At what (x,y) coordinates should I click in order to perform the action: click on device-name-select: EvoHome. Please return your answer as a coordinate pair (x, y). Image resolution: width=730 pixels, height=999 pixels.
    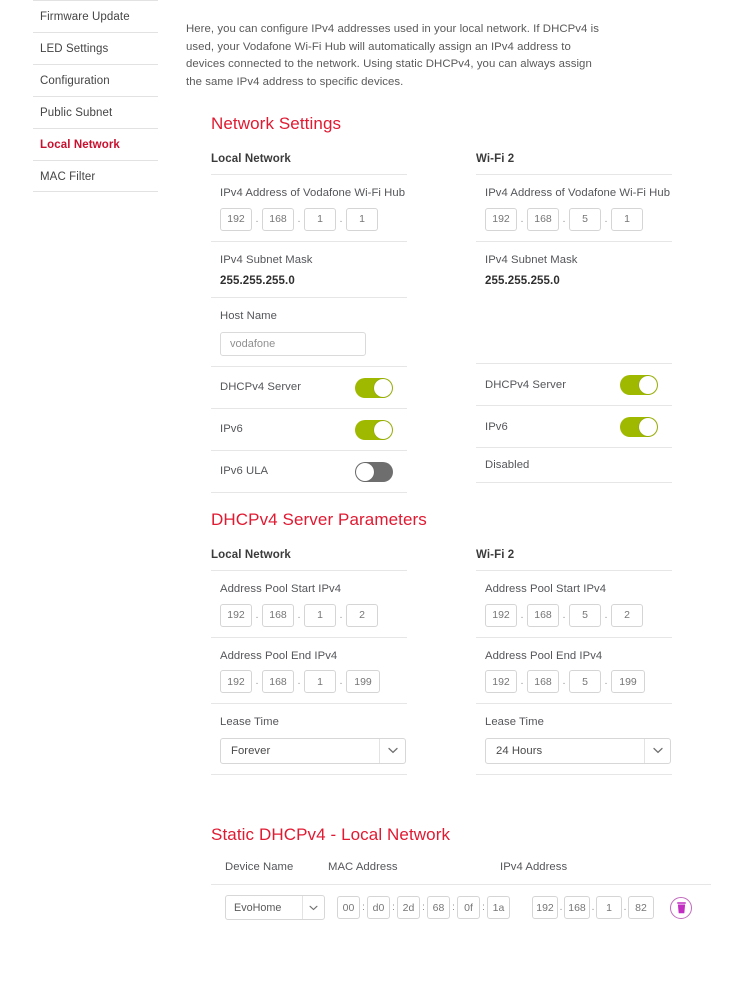
    Looking at the image, I should click on (275, 908).